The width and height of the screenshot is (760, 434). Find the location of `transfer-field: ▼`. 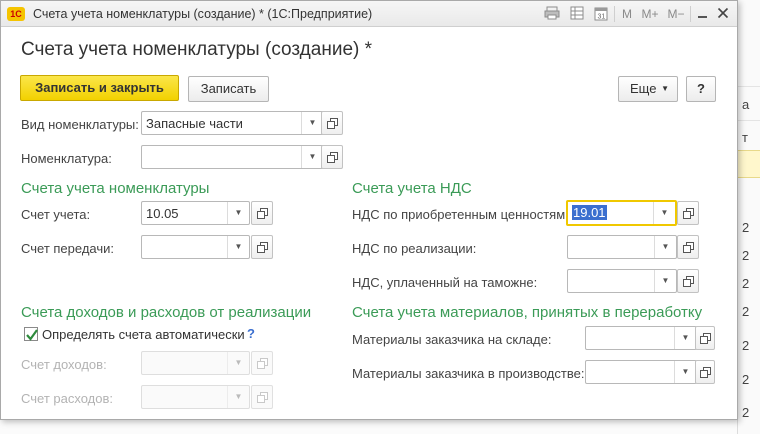

transfer-field: ▼ is located at coordinates (195, 247).